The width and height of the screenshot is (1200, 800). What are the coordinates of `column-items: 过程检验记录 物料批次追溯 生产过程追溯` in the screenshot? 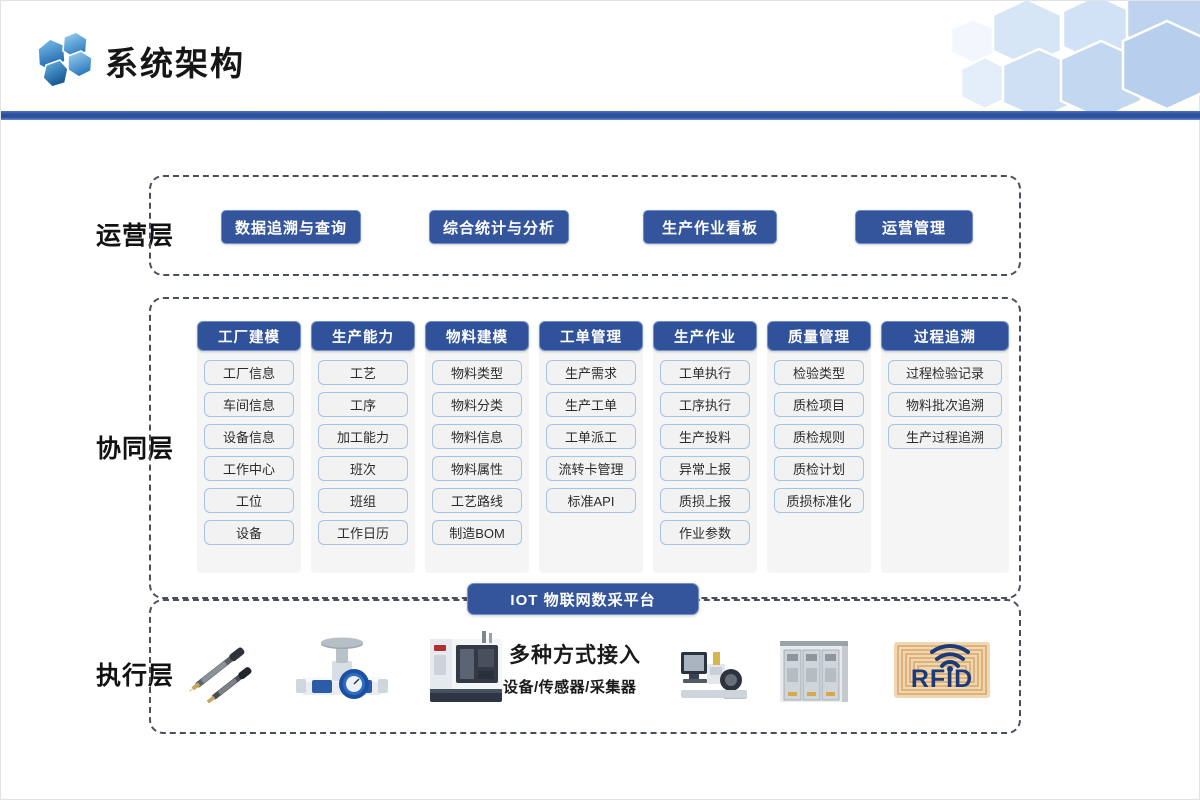 It's located at (945, 406).